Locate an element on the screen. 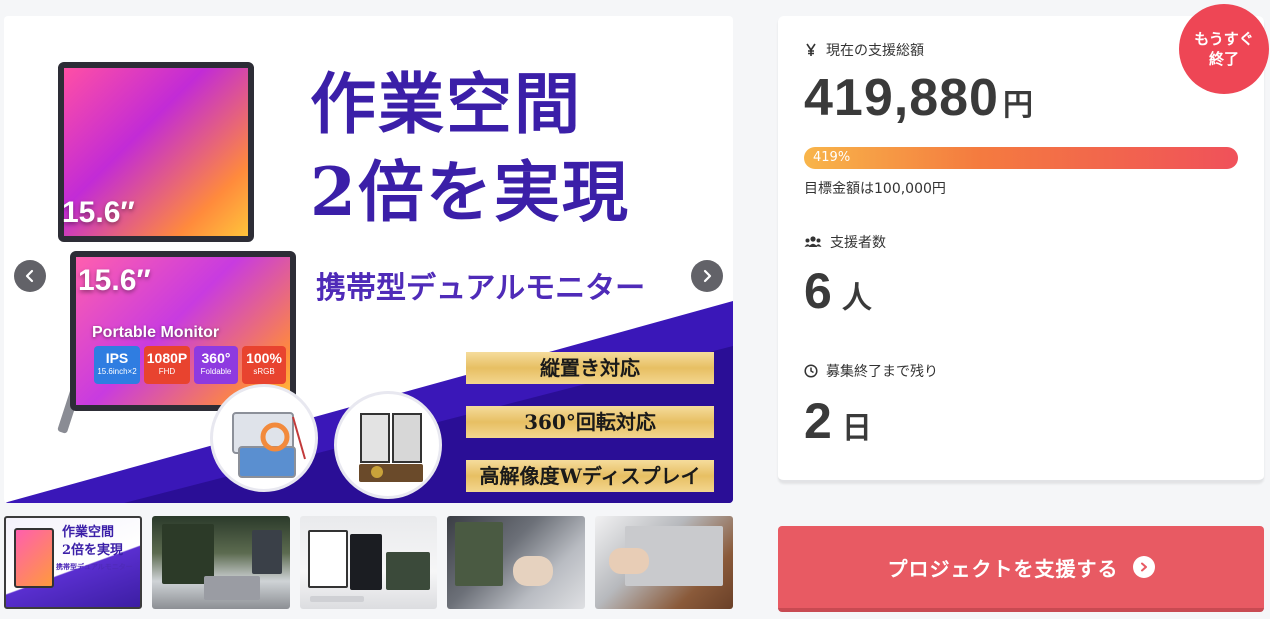  thumbnail-1-subtitle: 携帯型デュアルモニター is located at coordinates (94, 566).